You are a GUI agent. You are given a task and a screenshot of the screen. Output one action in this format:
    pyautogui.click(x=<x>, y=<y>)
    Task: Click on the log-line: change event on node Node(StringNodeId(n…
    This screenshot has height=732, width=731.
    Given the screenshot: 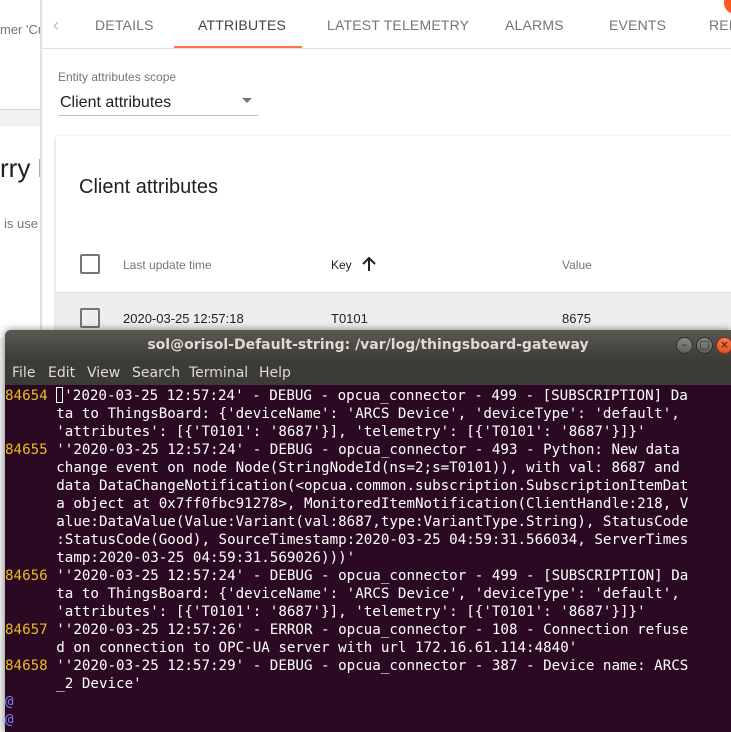 What is the action you would take?
    pyautogui.click(x=368, y=468)
    